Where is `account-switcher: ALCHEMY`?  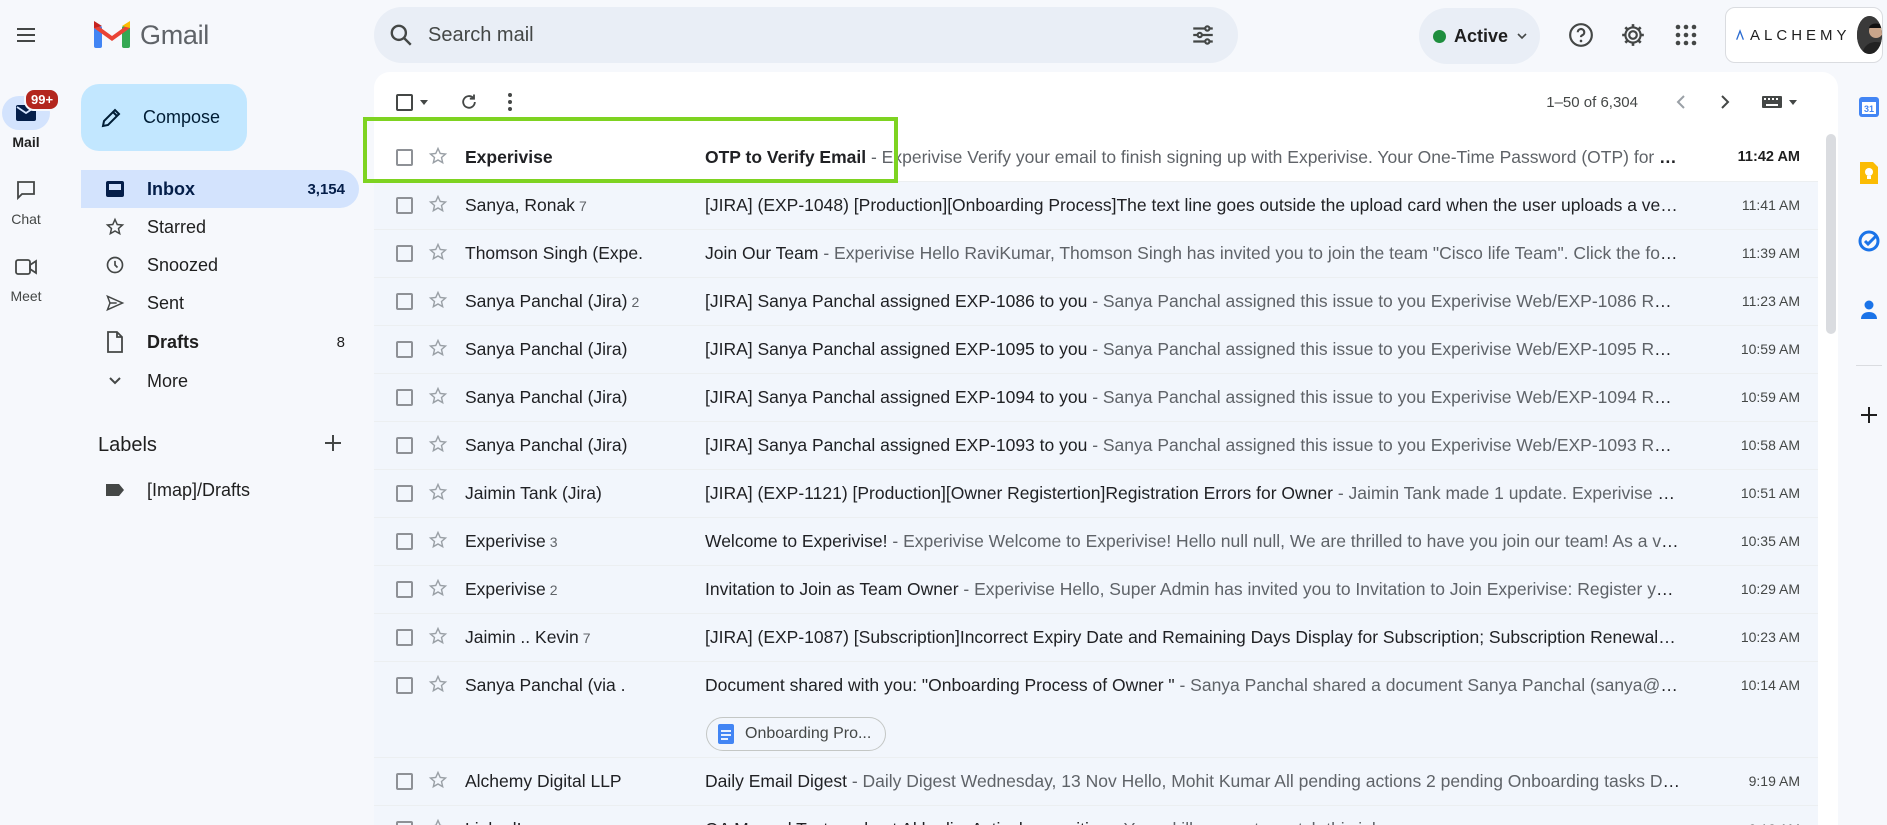 account-switcher: ALCHEMY is located at coordinates (1804, 35).